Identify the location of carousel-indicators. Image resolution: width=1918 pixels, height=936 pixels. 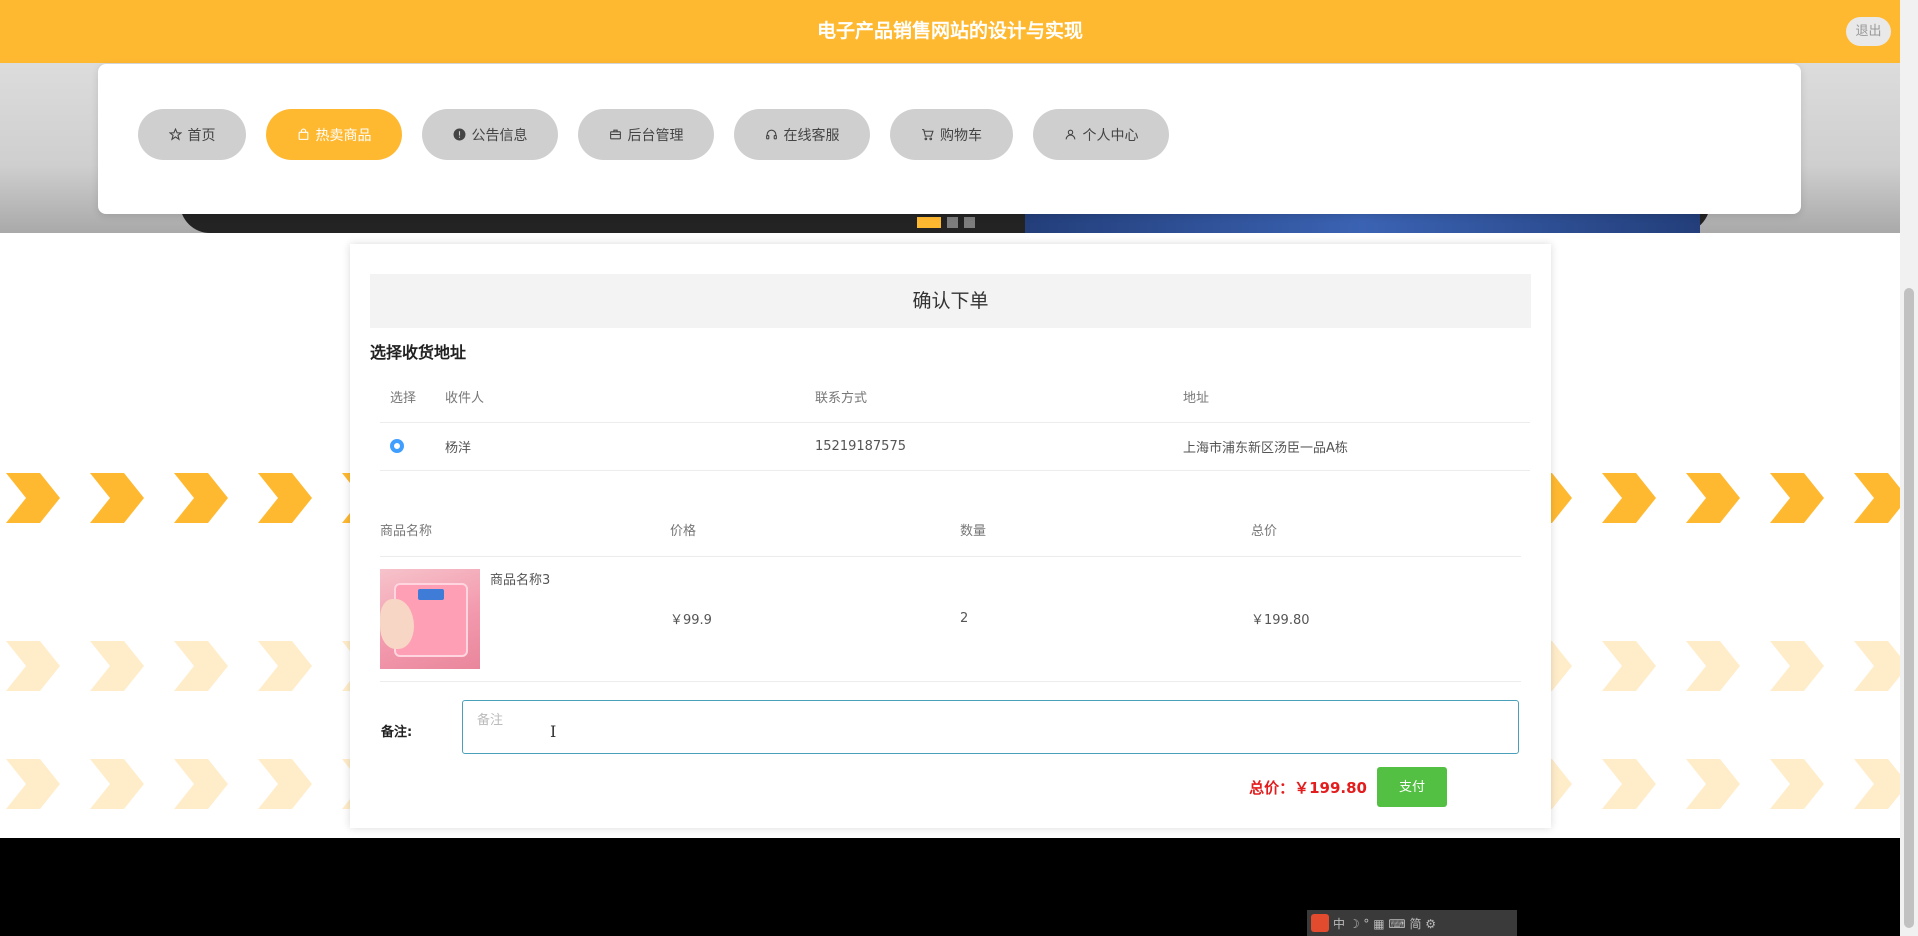
(946, 222).